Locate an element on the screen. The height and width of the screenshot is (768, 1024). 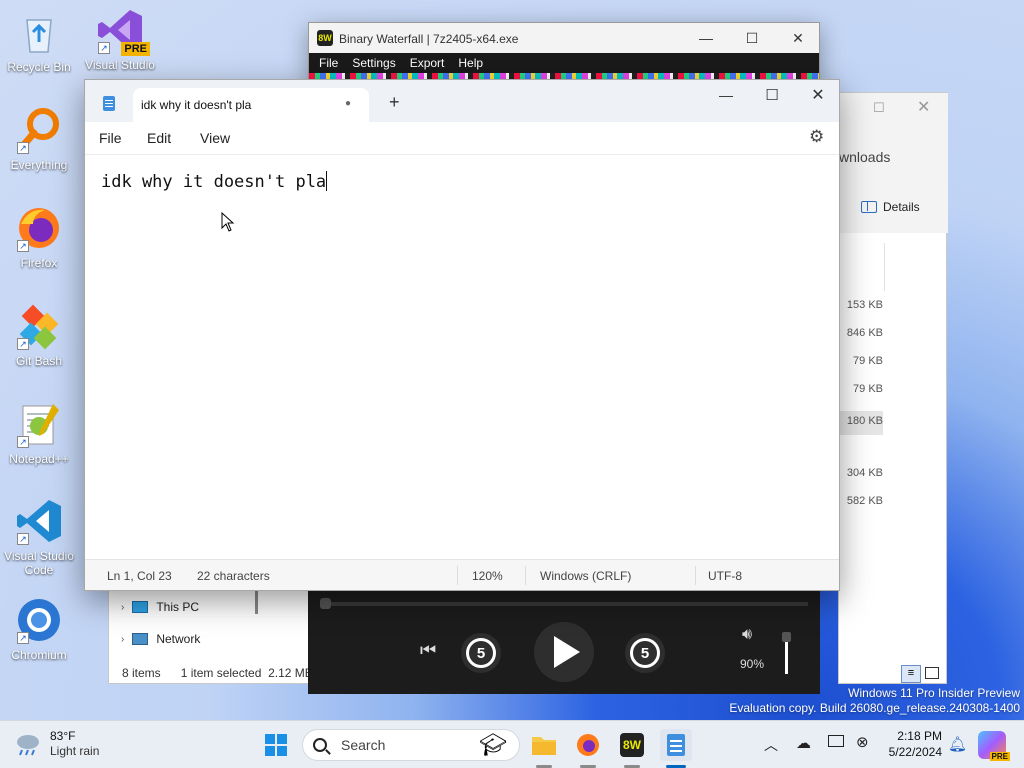
file-size-selected: 180 KB is located at coordinates (861, 423).